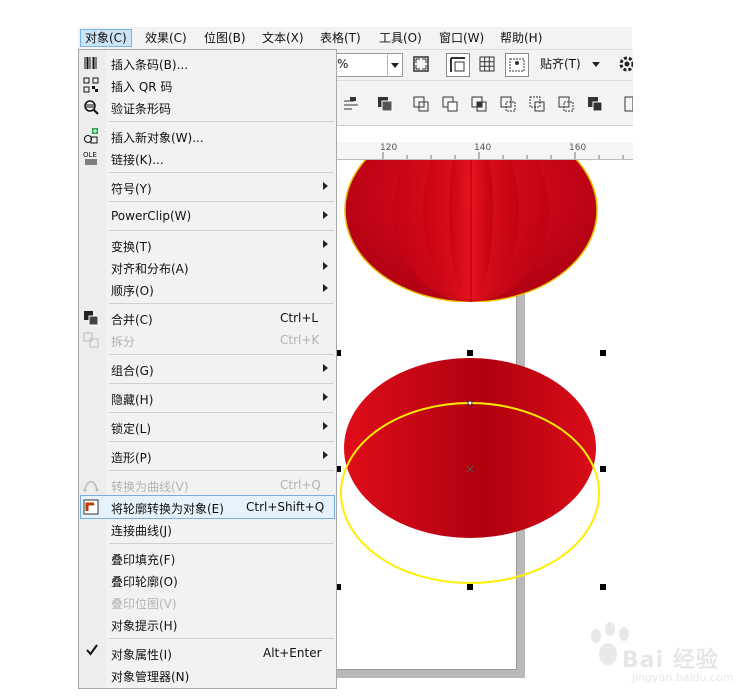 Image resolution: width=746 pixels, height=700 pixels. What do you see at coordinates (537, 104) in the screenshot?
I see `front-minus-back-icon` at bounding box center [537, 104].